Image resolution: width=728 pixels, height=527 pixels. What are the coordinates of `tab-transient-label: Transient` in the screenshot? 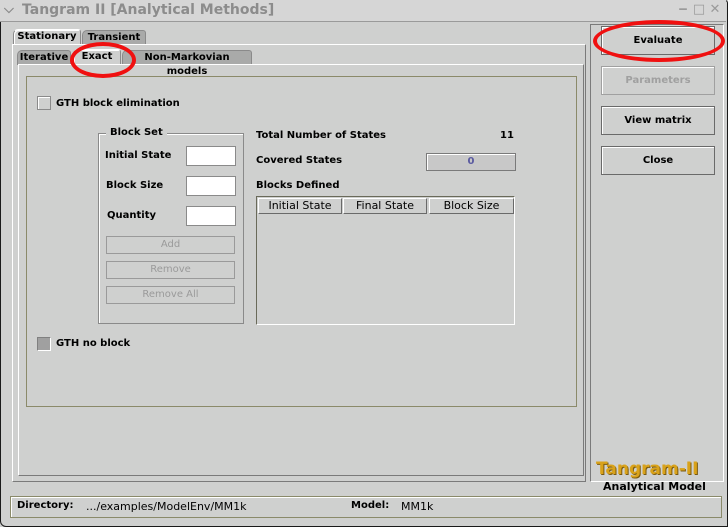 It's located at (114, 37).